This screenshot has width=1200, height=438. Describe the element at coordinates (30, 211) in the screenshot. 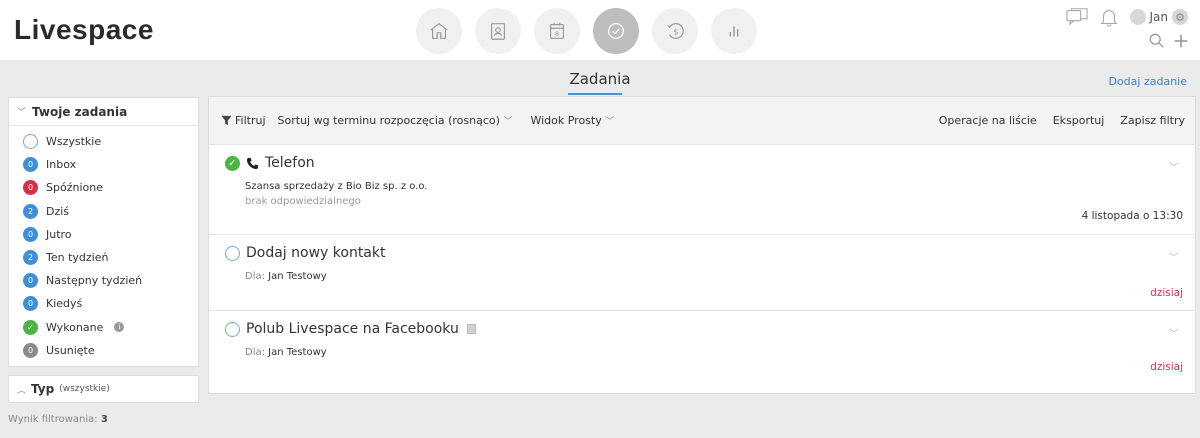

I see `count-badge: 2` at that location.